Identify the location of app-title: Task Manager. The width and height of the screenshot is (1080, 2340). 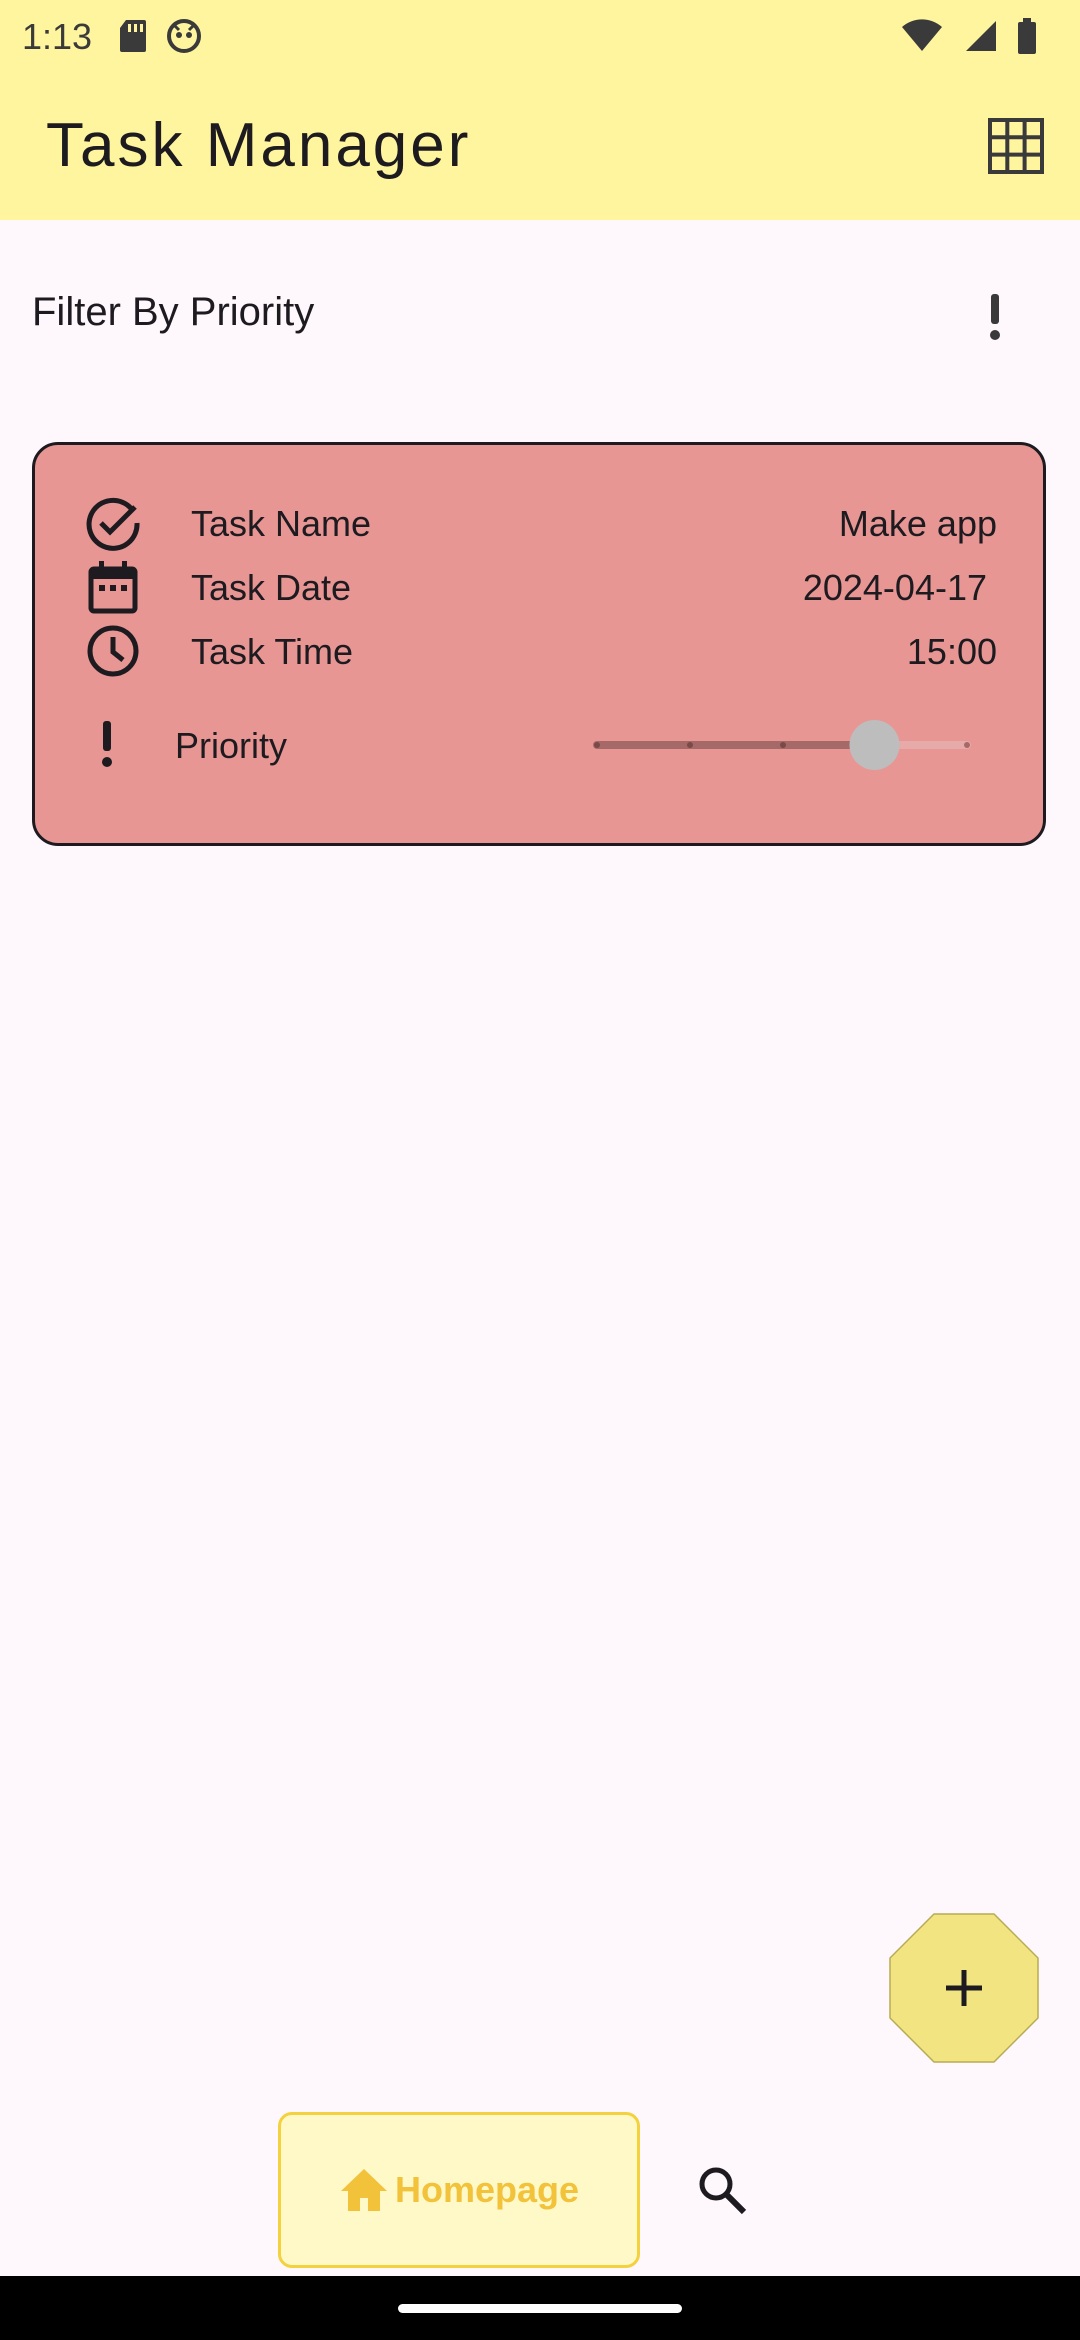
(259, 145).